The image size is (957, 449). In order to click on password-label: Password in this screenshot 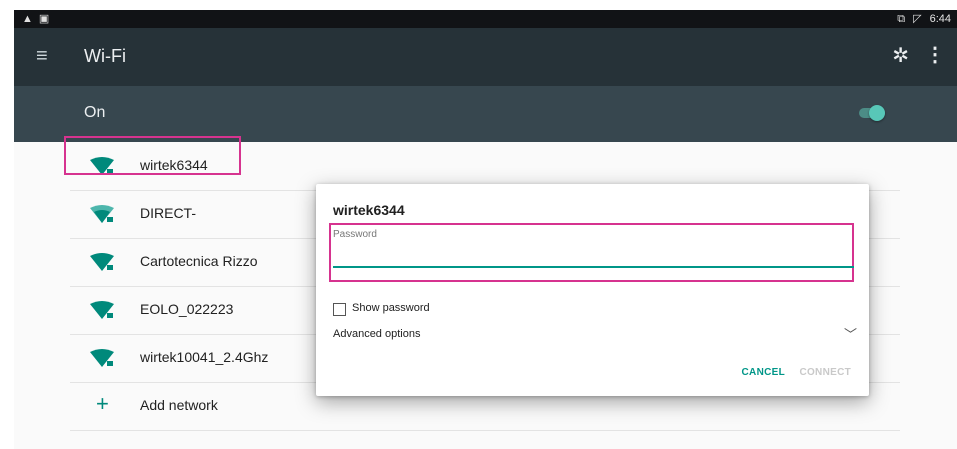, I will do `click(355, 234)`.